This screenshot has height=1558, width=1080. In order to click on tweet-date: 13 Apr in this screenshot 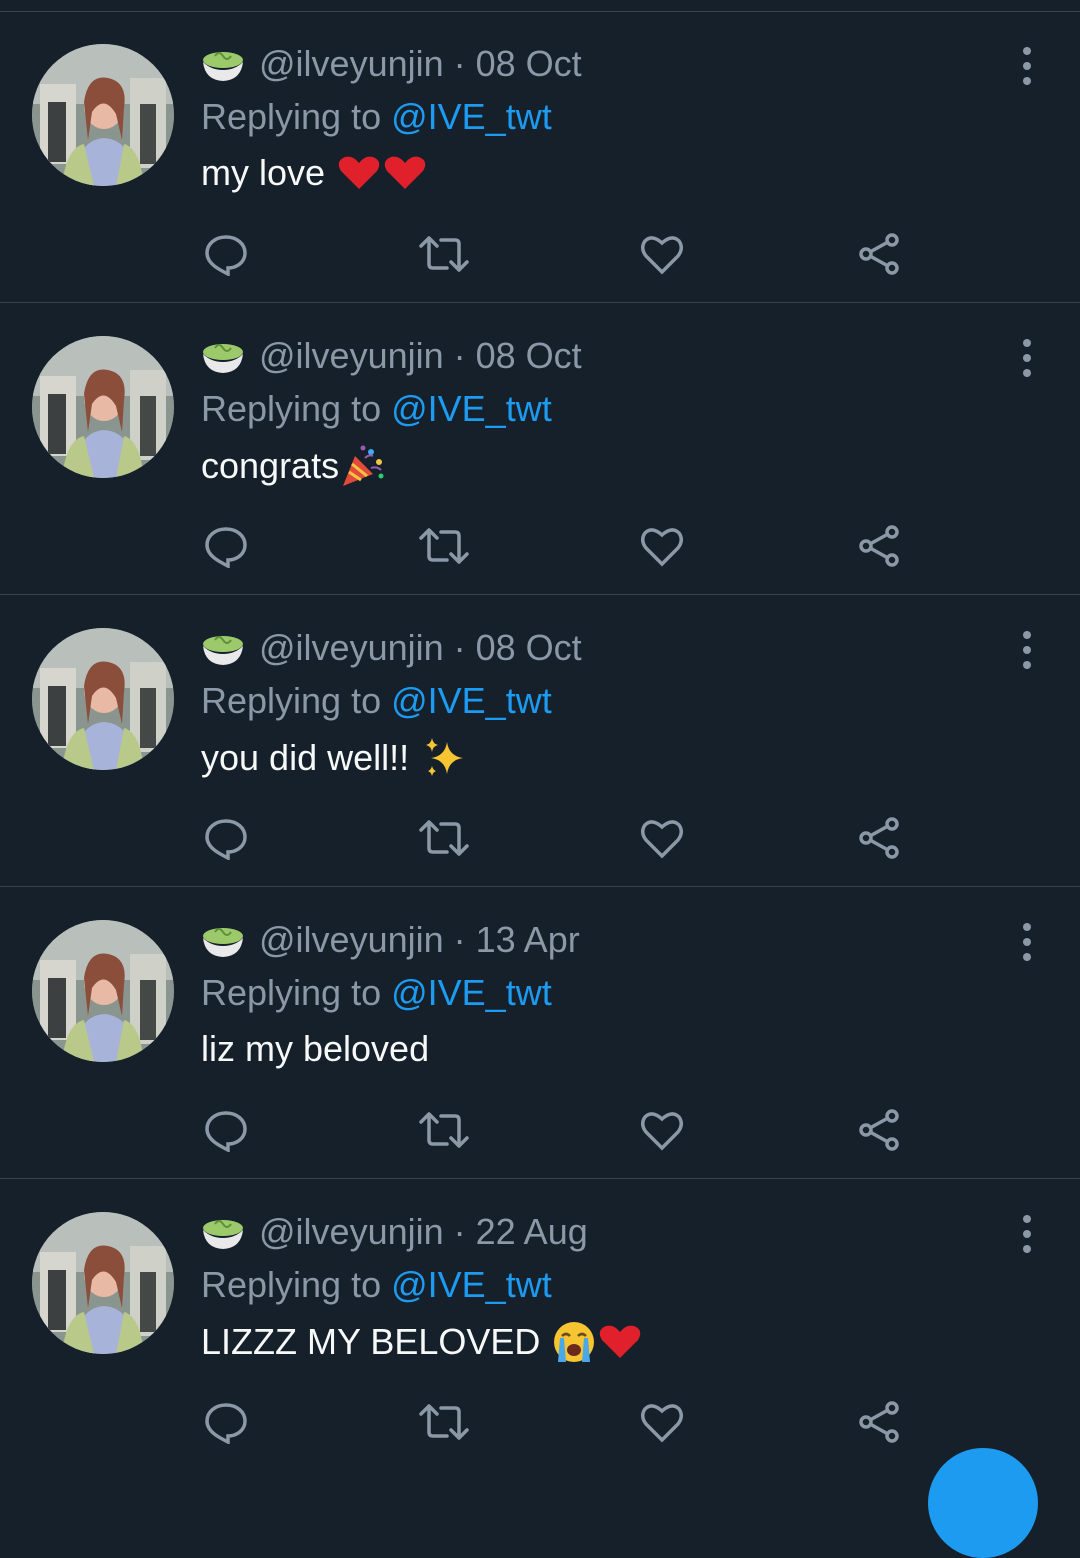, I will do `click(528, 940)`.